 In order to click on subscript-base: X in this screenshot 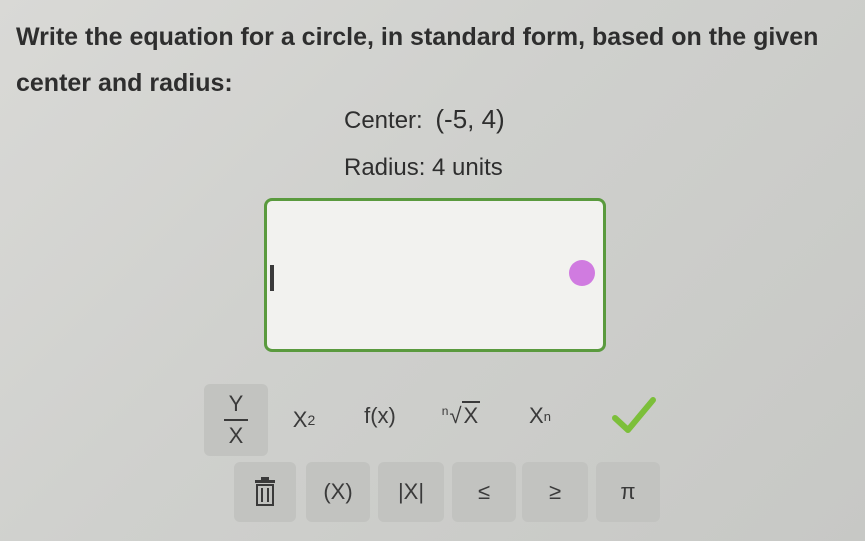, I will do `click(536, 415)`.